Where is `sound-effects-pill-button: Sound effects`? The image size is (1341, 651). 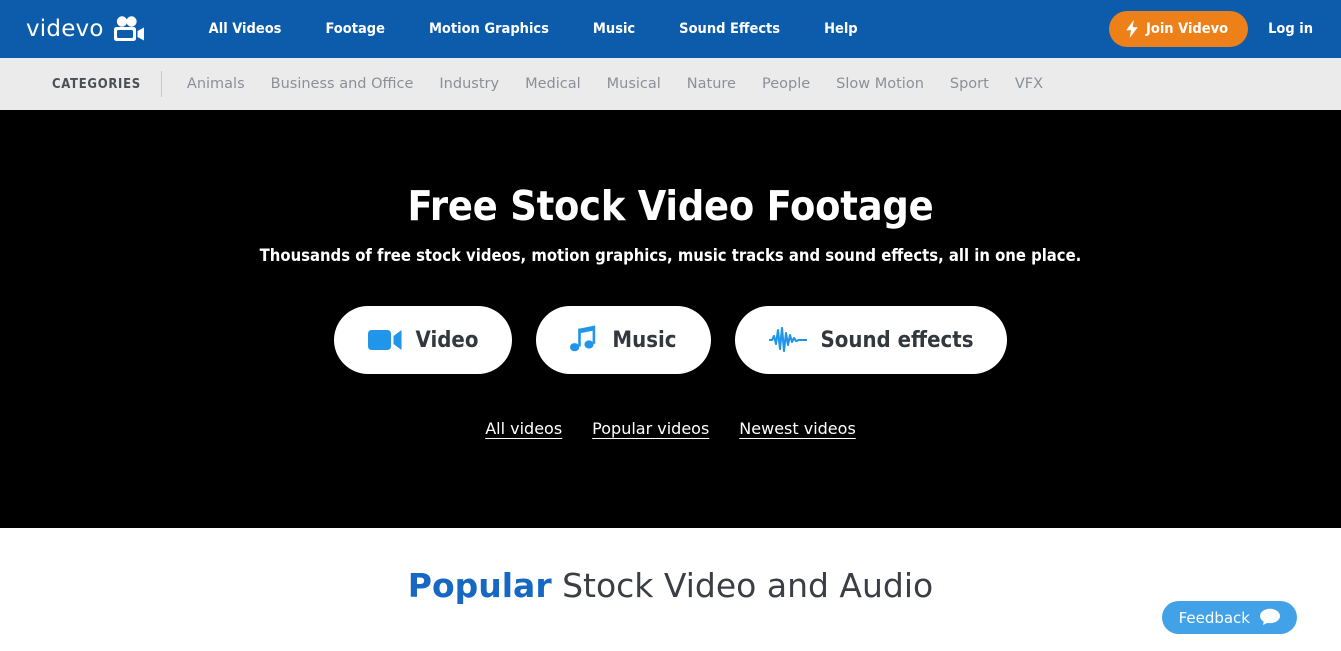 sound-effects-pill-button: Sound effects is located at coordinates (871, 340).